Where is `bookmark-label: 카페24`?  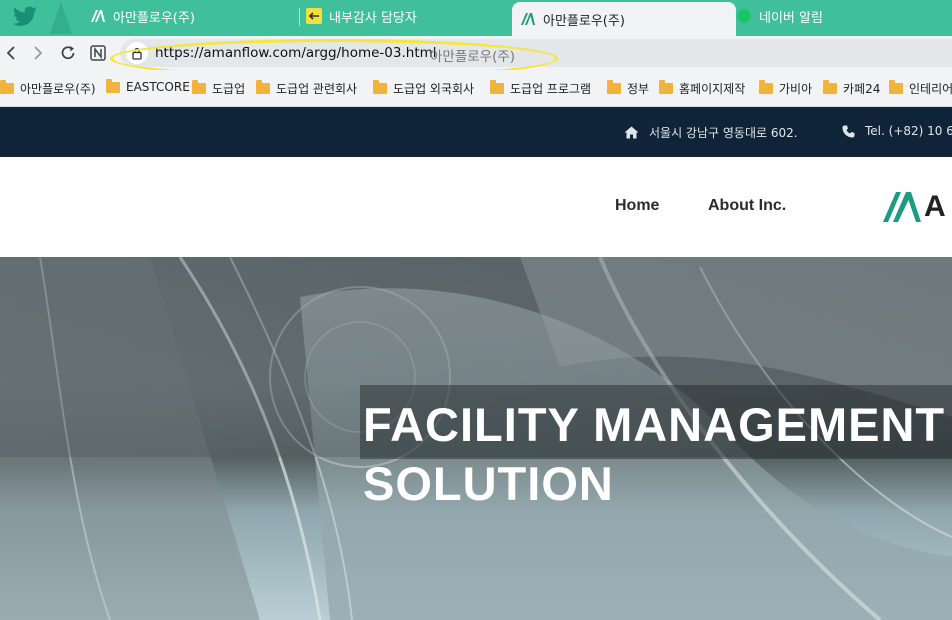 bookmark-label: 카페24 is located at coordinates (862, 89).